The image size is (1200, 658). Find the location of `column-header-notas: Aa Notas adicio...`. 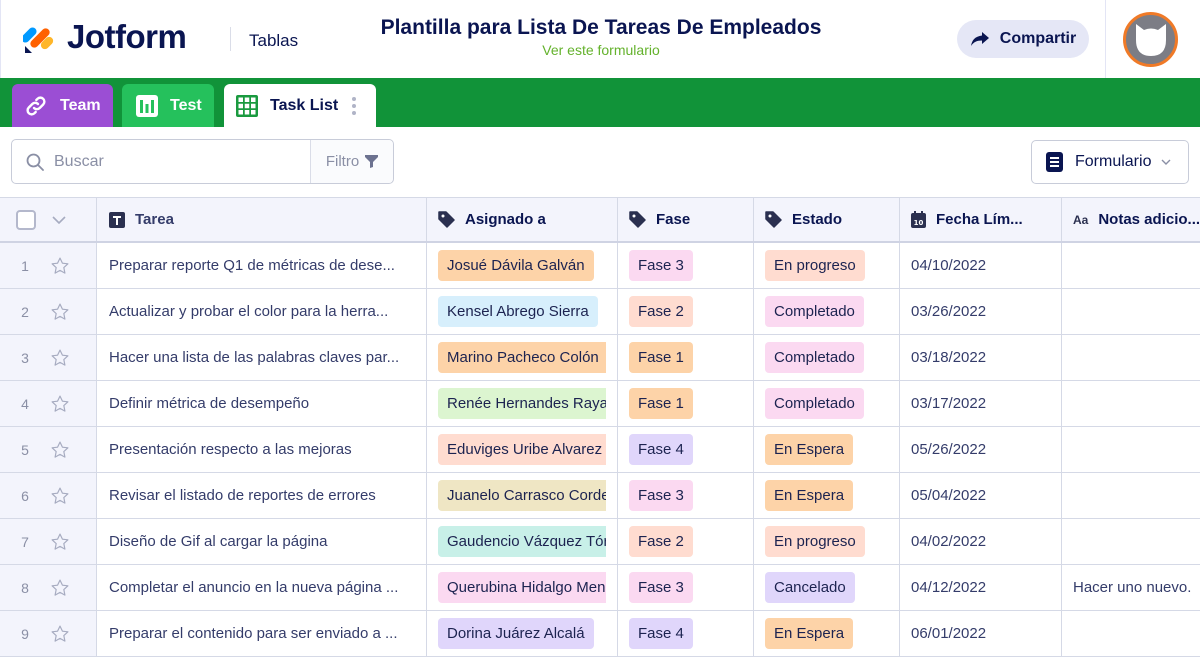

column-header-notas: Aa Notas adicio... is located at coordinates (1131, 219).